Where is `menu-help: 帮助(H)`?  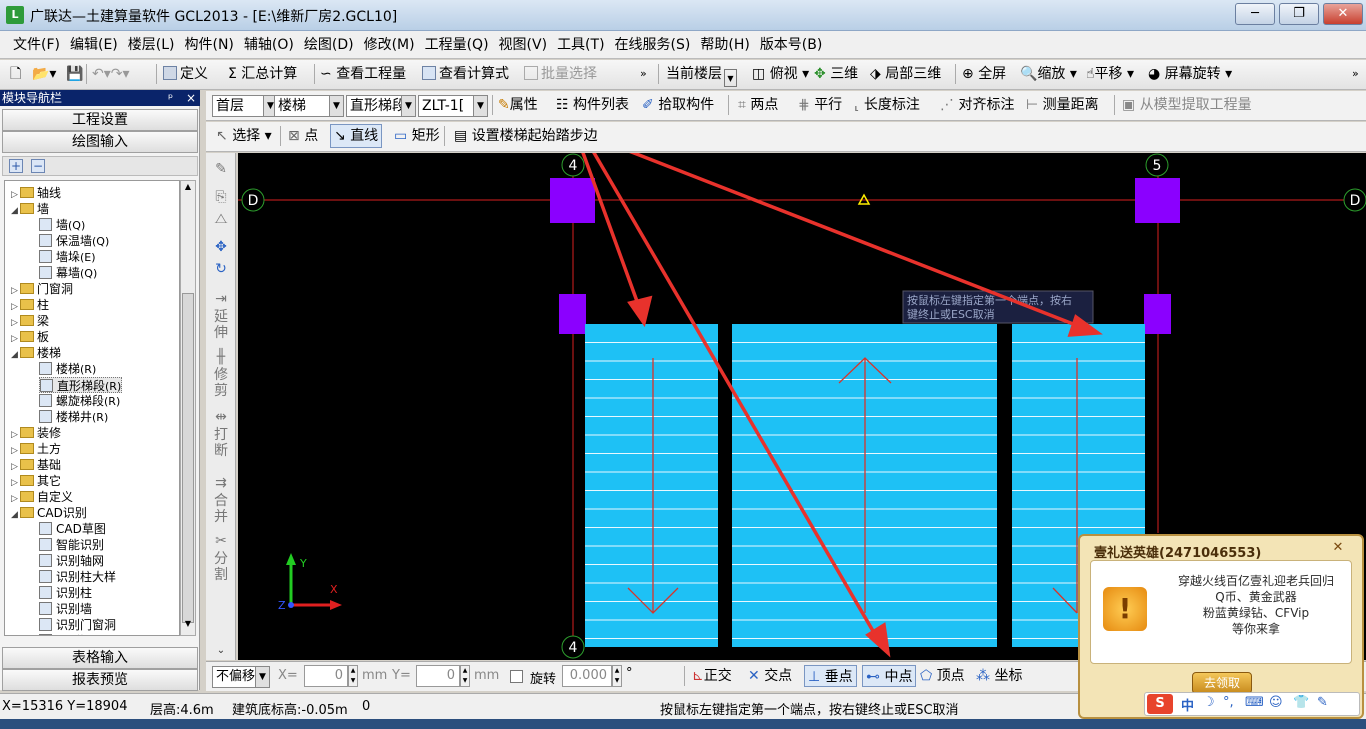 menu-help: 帮助(H) is located at coordinates (724, 45).